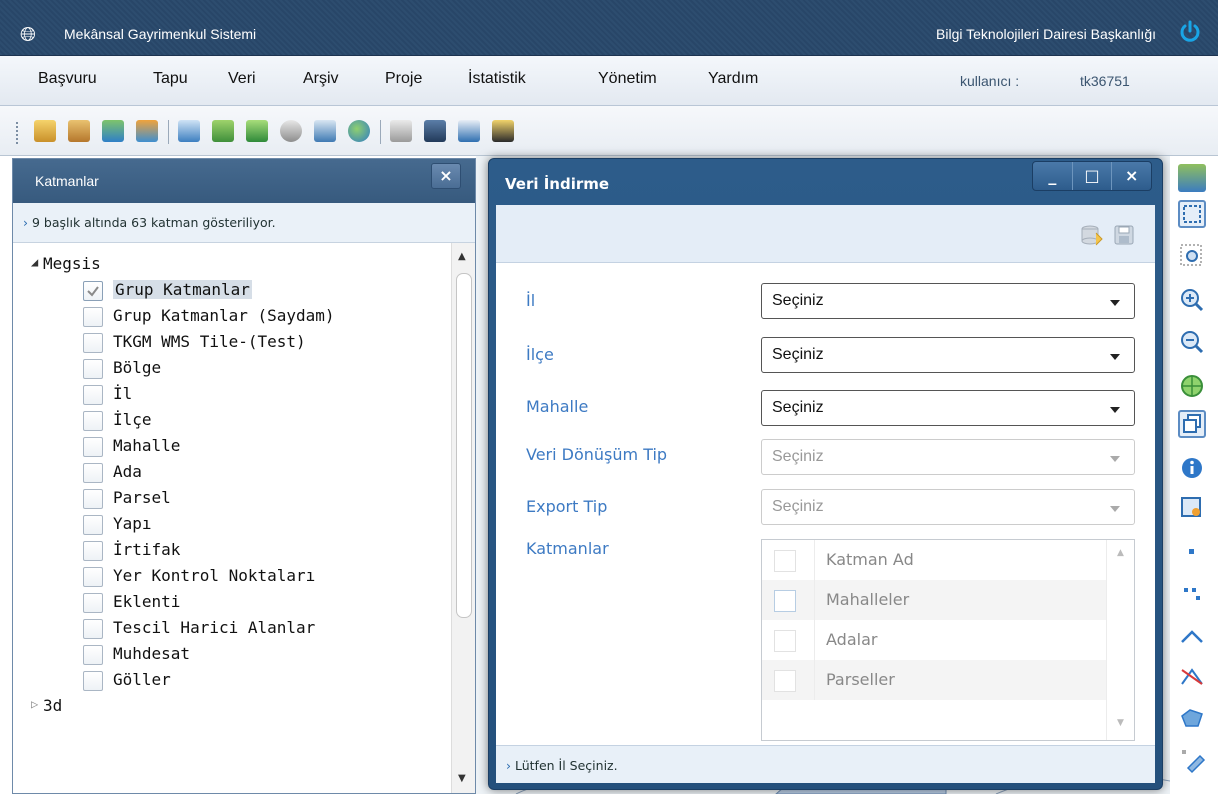  I want to click on users-icon, so click(147, 131).